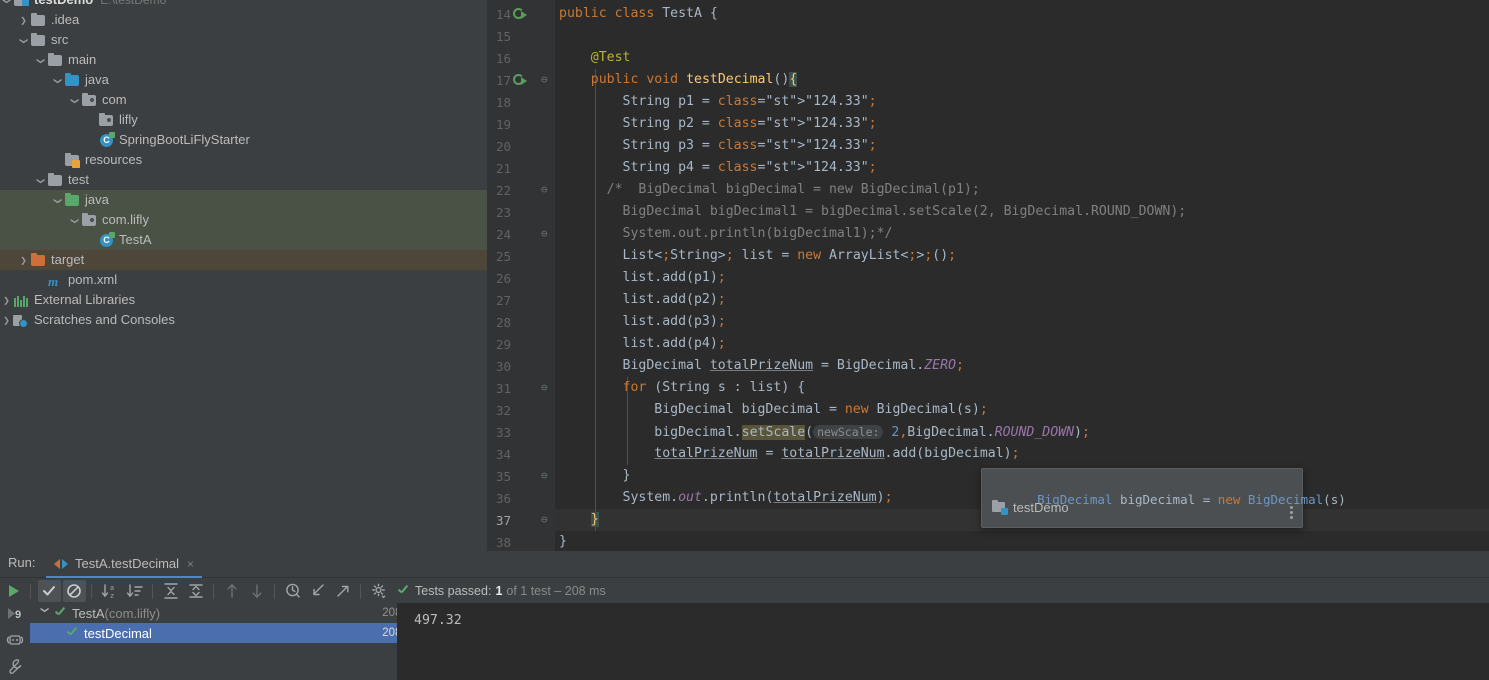 The height and width of the screenshot is (680, 1489). What do you see at coordinates (232, 591) in the screenshot?
I see `previous-failed-test-button` at bounding box center [232, 591].